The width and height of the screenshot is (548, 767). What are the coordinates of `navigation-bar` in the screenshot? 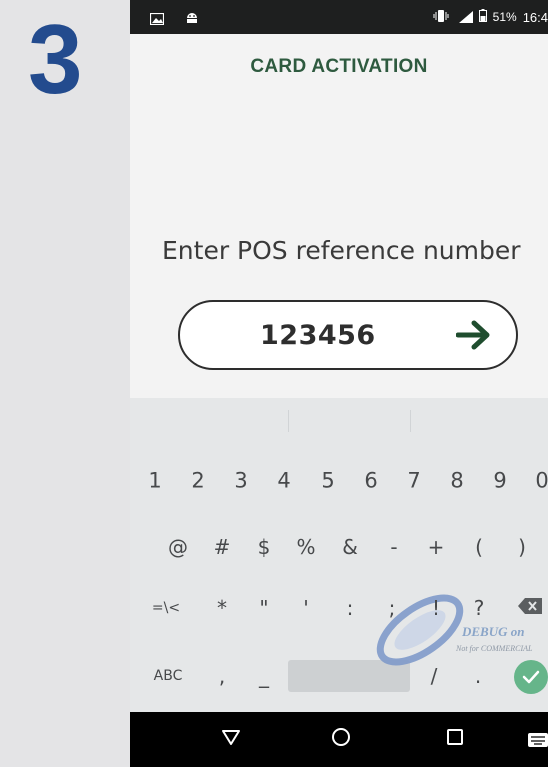 It's located at (339, 739).